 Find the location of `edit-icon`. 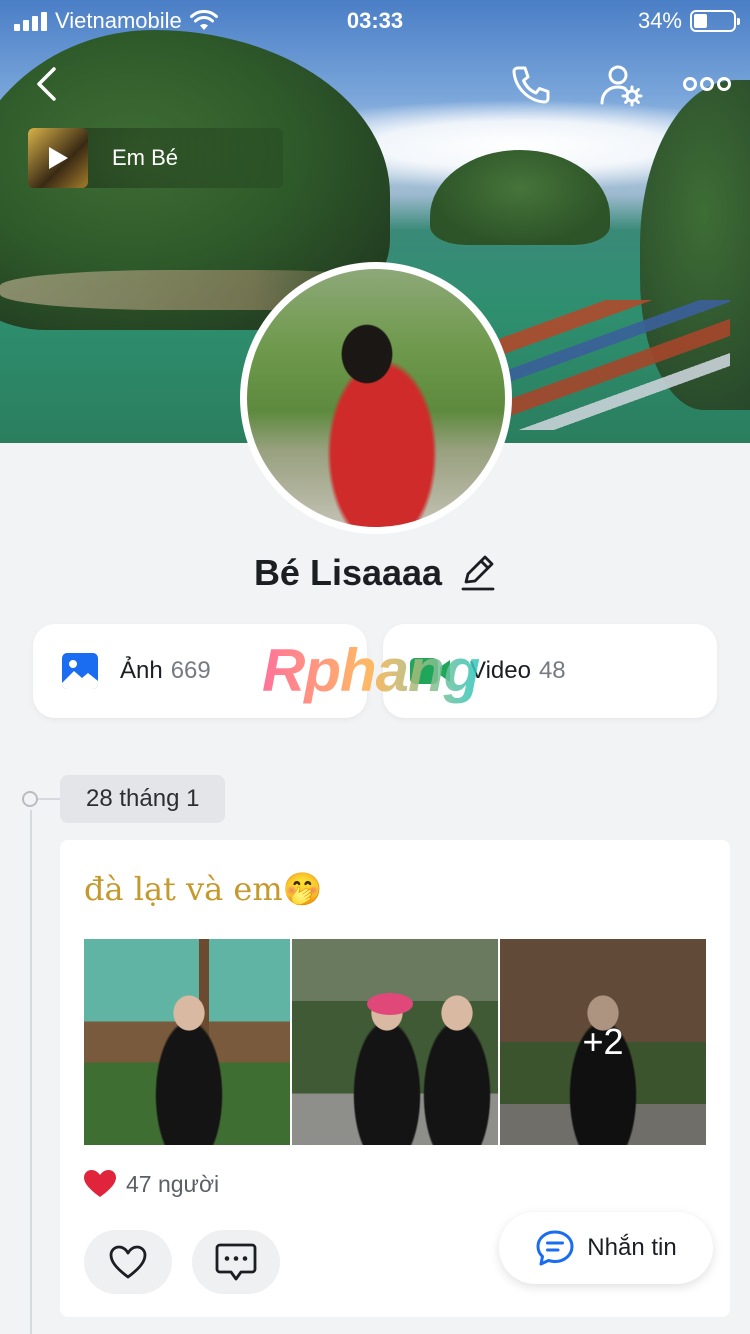

edit-icon is located at coordinates (478, 573).